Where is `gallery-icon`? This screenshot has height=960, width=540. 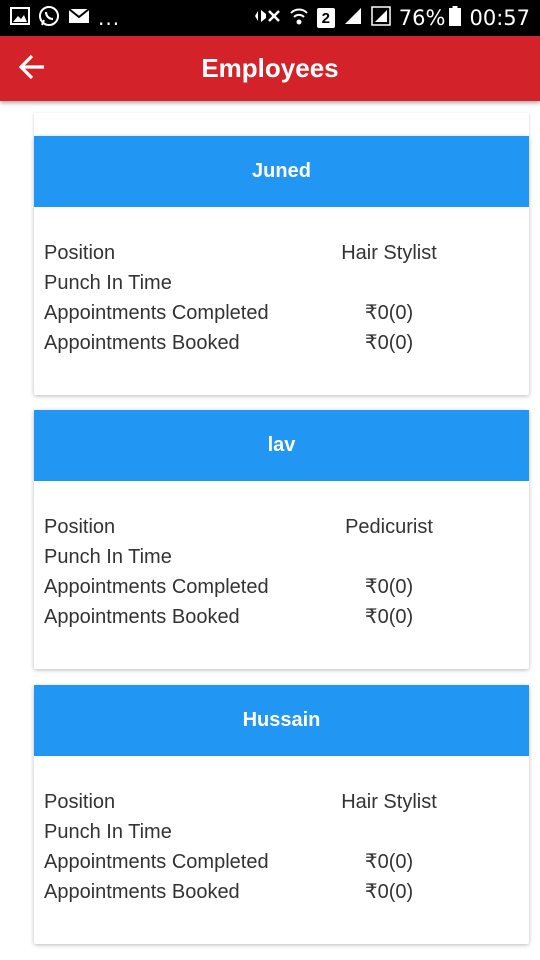
gallery-icon is located at coordinates (20, 18).